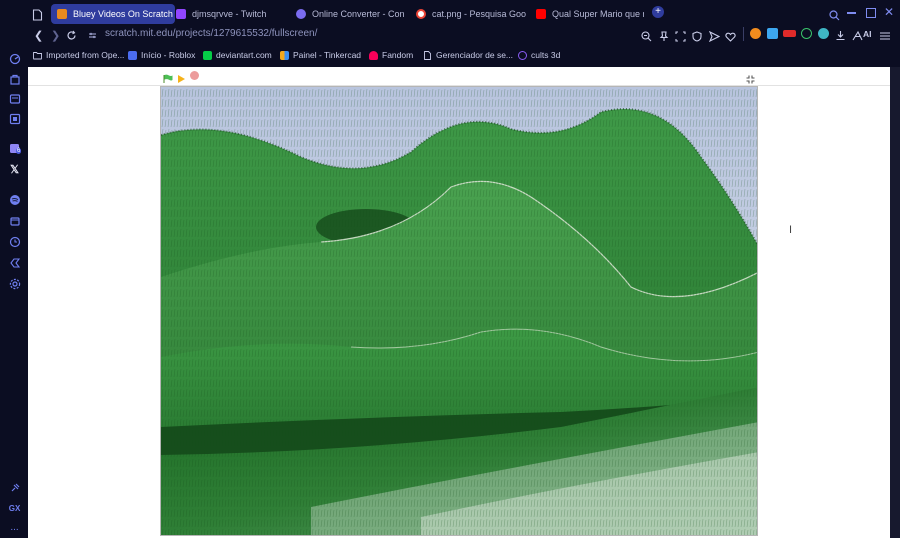  What do you see at coordinates (714, 38) in the screenshot?
I see `send-icon` at bounding box center [714, 38].